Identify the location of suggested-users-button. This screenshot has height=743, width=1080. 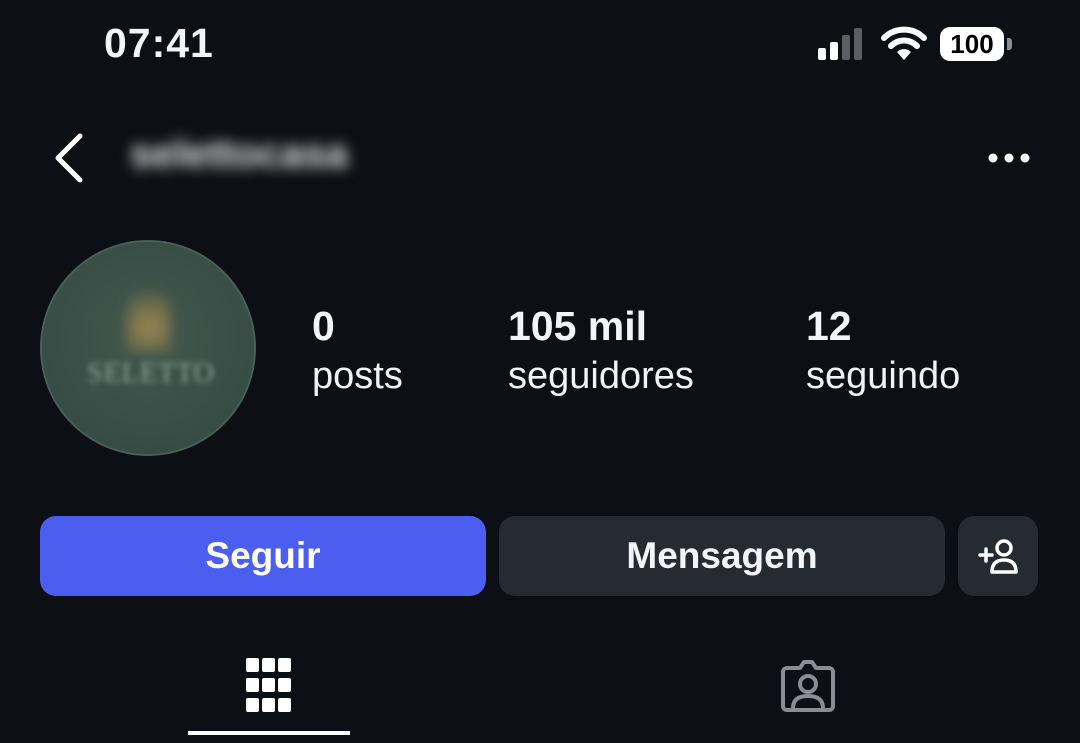
(998, 556).